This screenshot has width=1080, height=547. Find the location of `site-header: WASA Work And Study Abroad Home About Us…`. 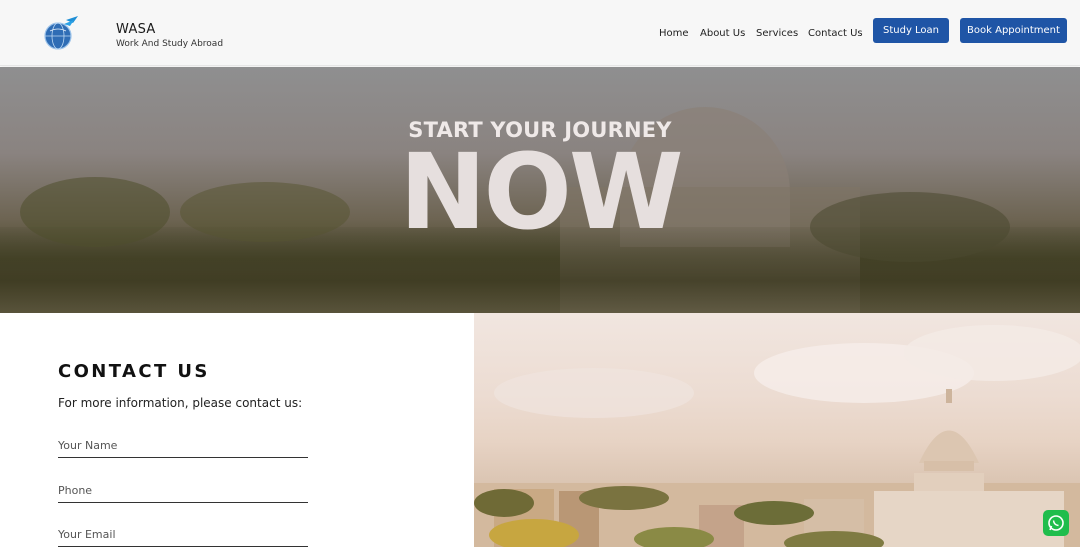

site-header: WASA Work And Study Abroad Home About Us… is located at coordinates (540, 33).